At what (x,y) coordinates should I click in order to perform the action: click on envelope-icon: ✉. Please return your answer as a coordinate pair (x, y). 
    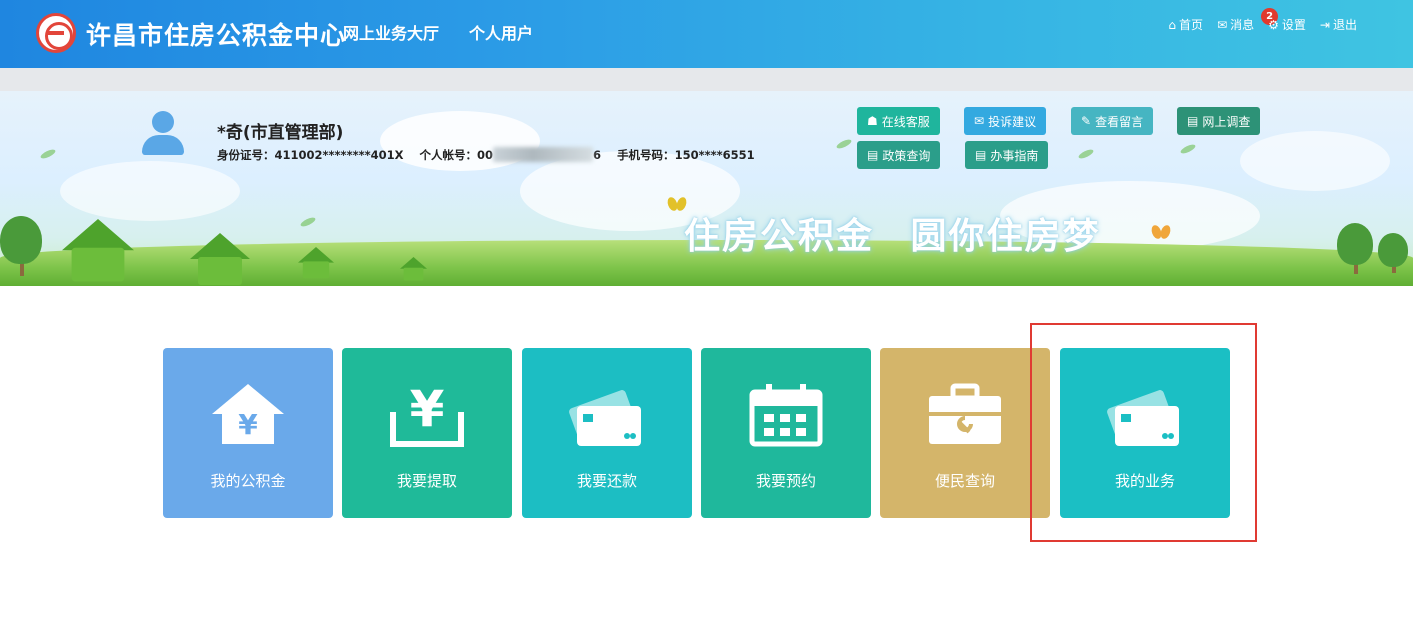
    Looking at the image, I should click on (979, 121).